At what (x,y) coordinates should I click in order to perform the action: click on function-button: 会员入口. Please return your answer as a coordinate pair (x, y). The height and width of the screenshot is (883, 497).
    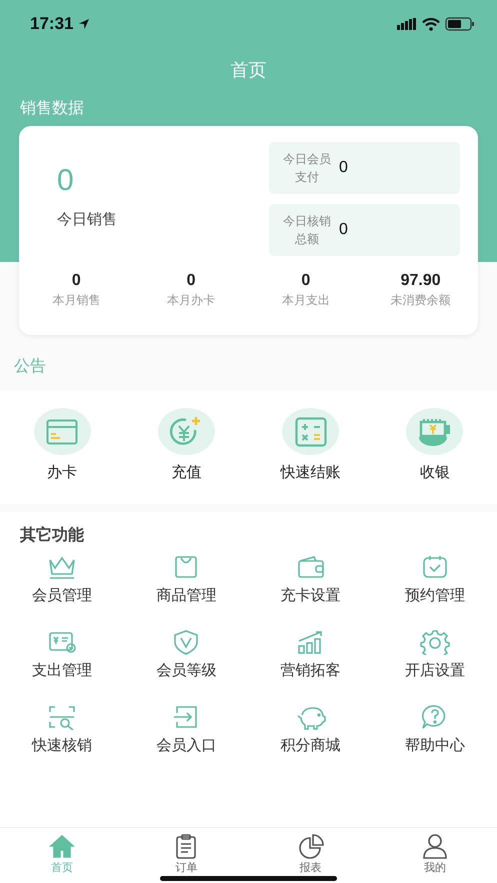
    Looking at the image, I should click on (186, 729).